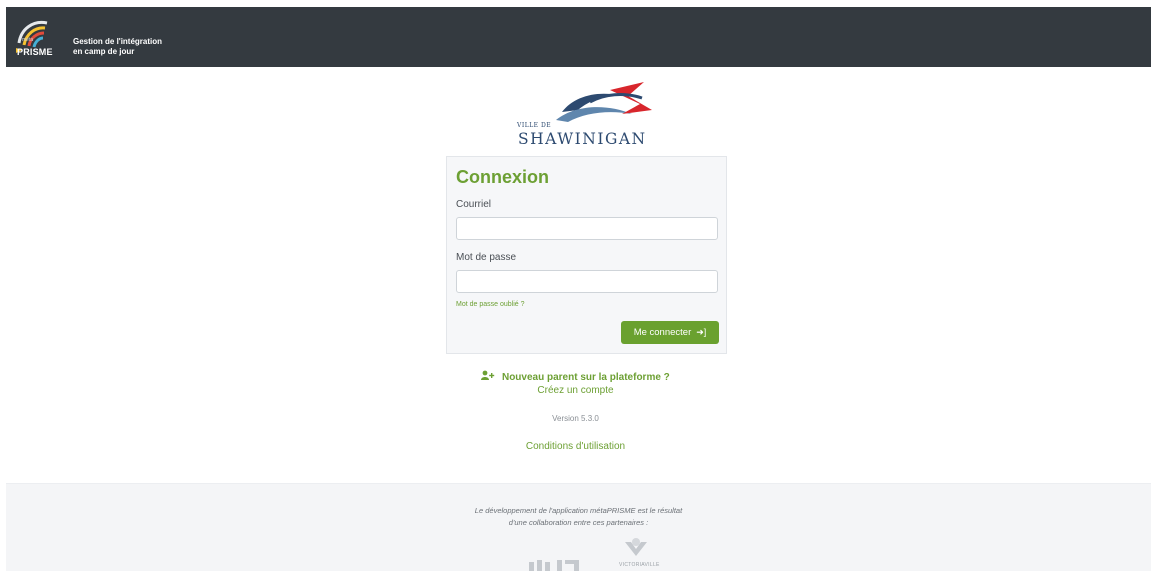 This screenshot has width=1151, height=571. I want to click on new-parent-heading: Nouveau parent sur la plateforme ?, so click(575, 376).